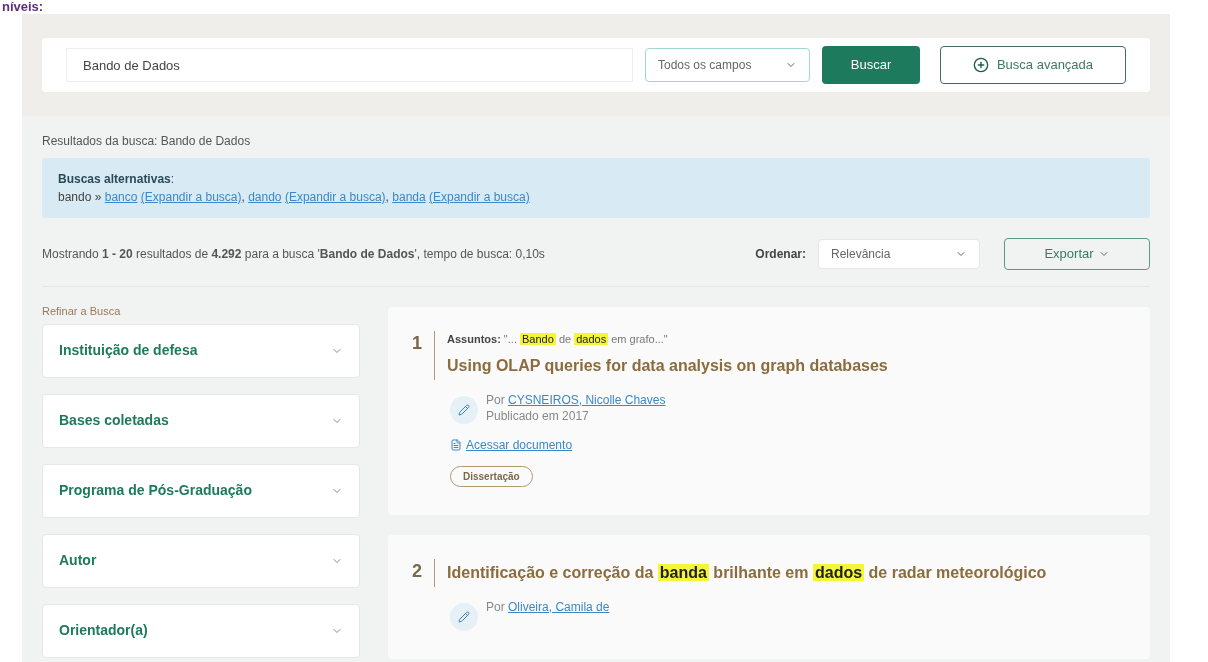  I want to click on search-button: Buscar, so click(871, 65).